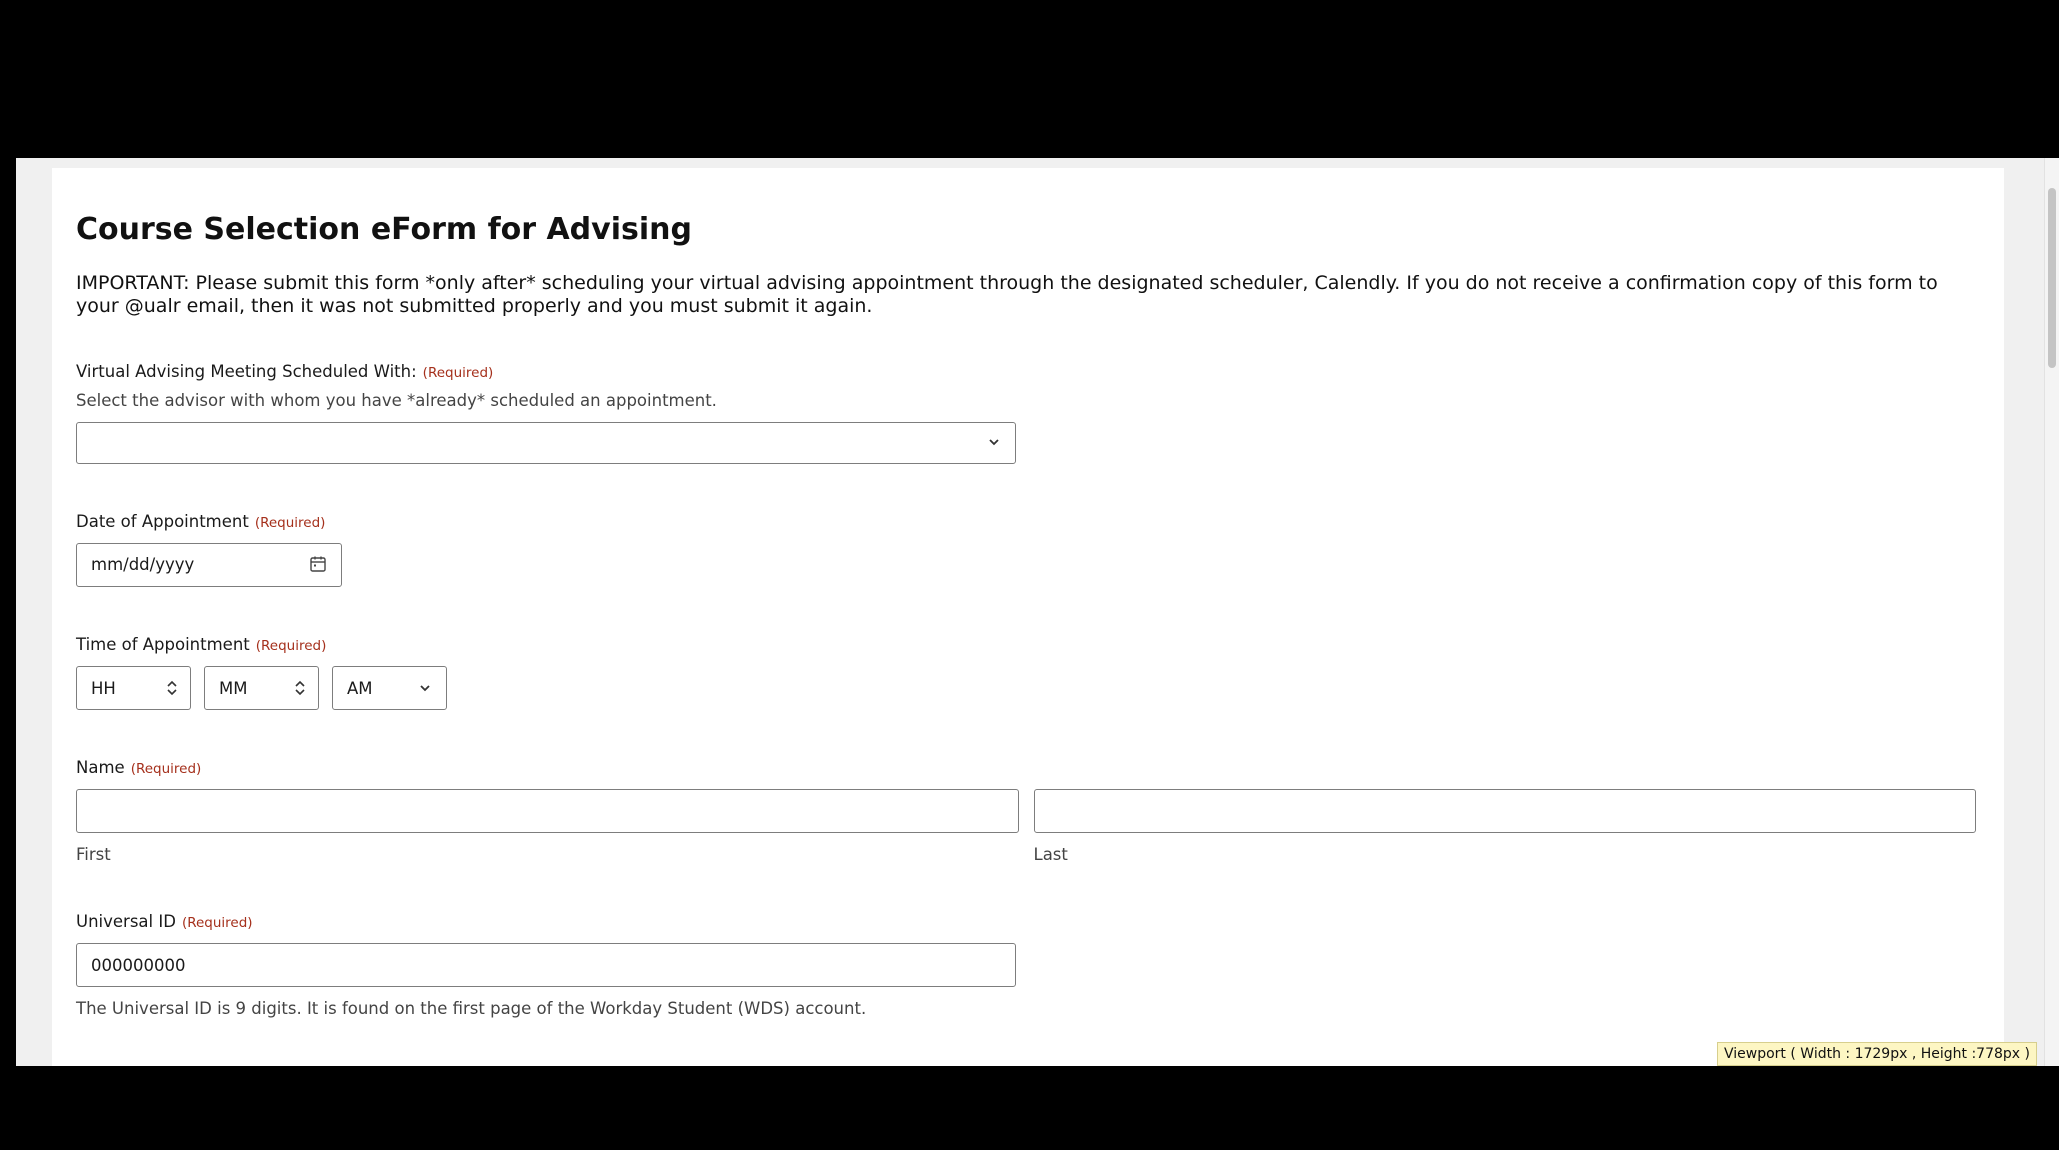 The image size is (2059, 1150). What do you see at coordinates (2051, 612) in the screenshot?
I see `scrollbar` at bounding box center [2051, 612].